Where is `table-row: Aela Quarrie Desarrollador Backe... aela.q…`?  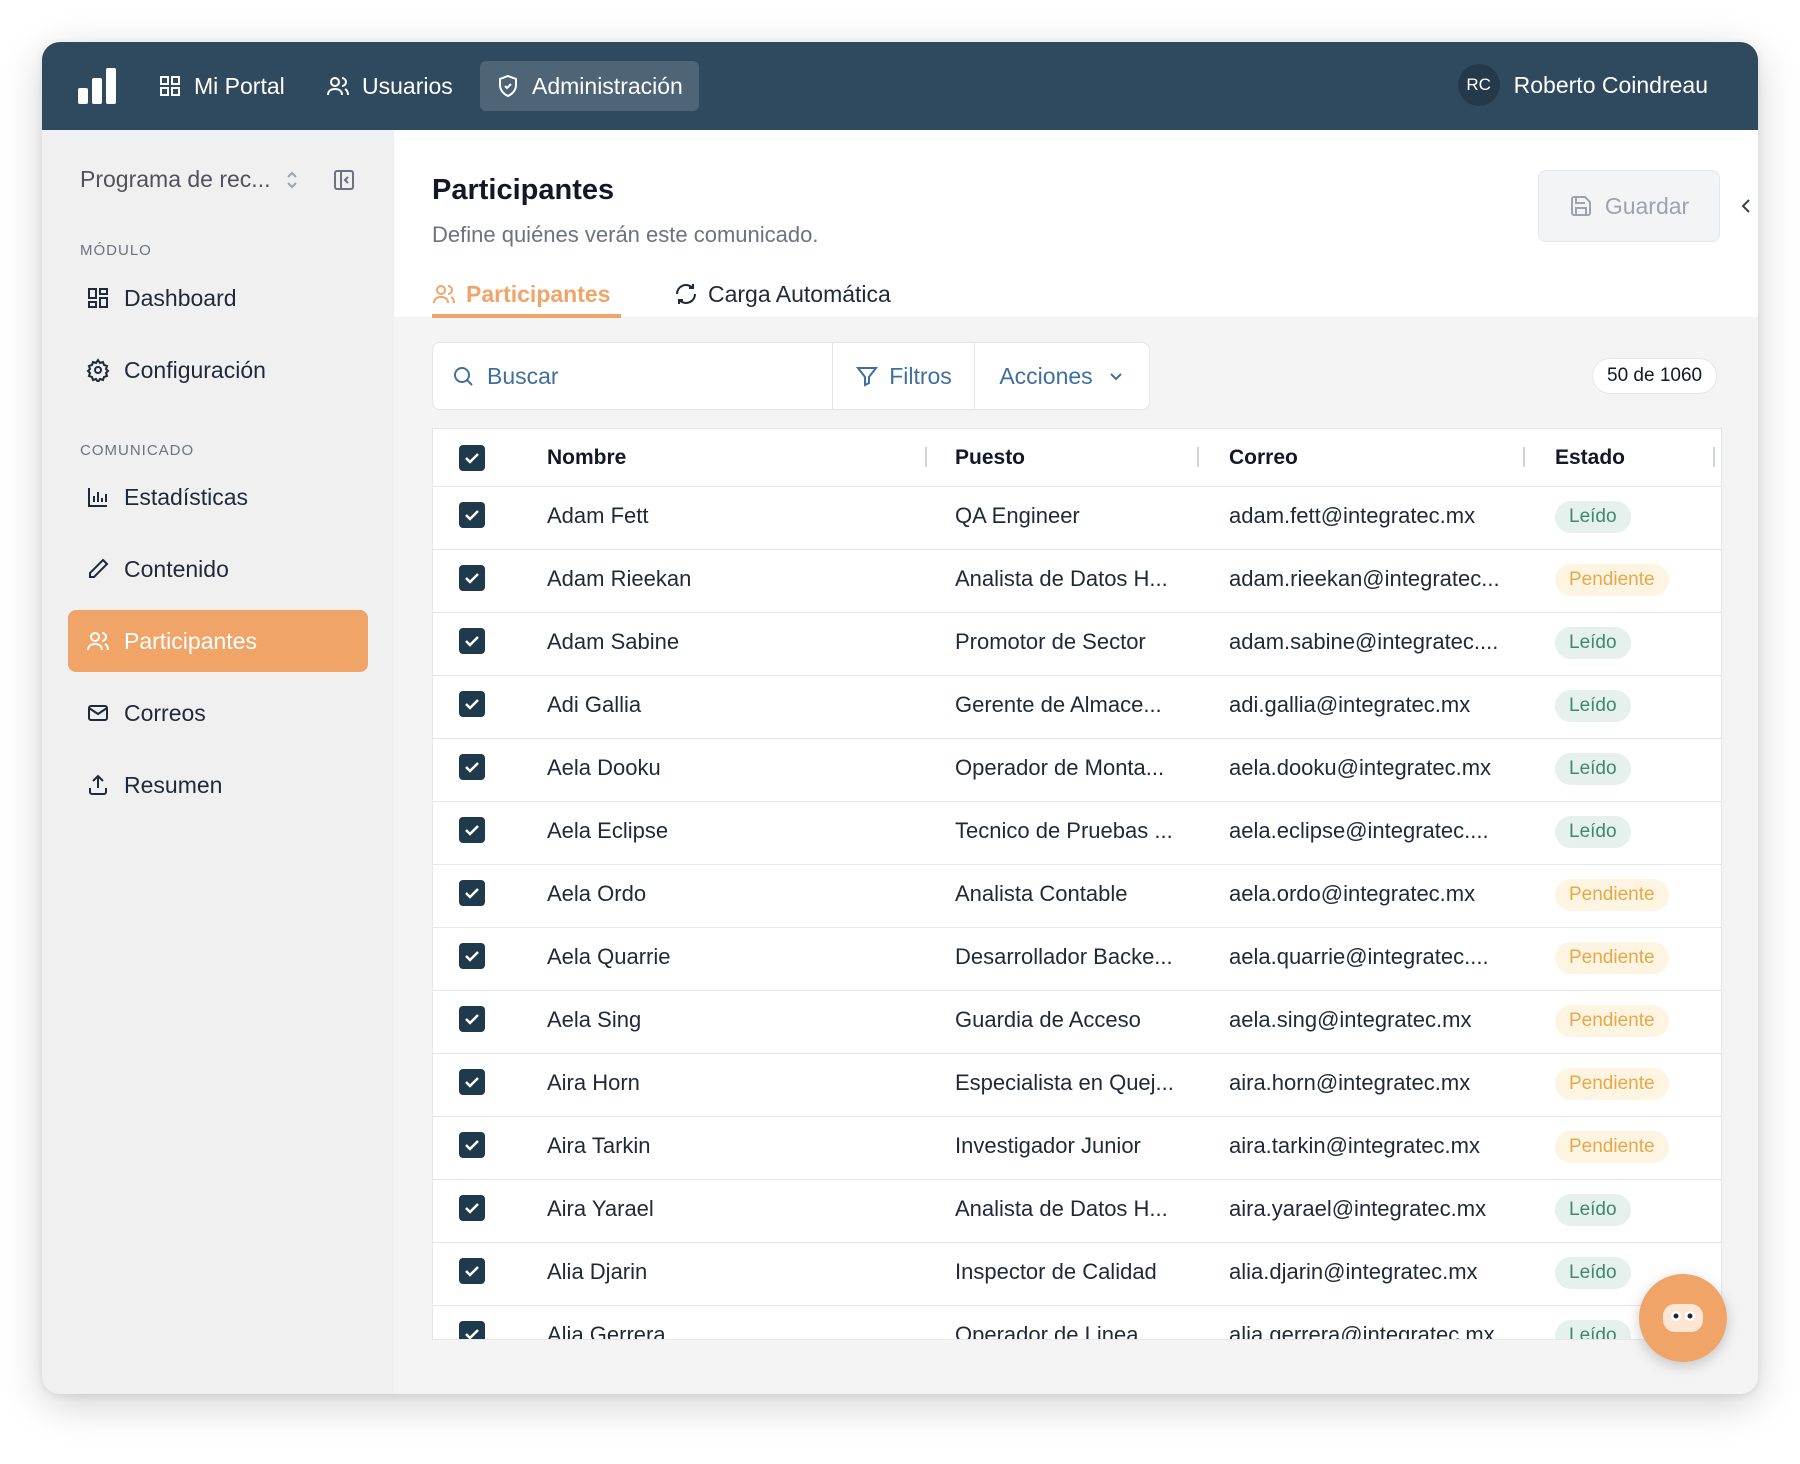 table-row: Aela Quarrie Desarrollador Backe... aela.q… is located at coordinates (1077, 959).